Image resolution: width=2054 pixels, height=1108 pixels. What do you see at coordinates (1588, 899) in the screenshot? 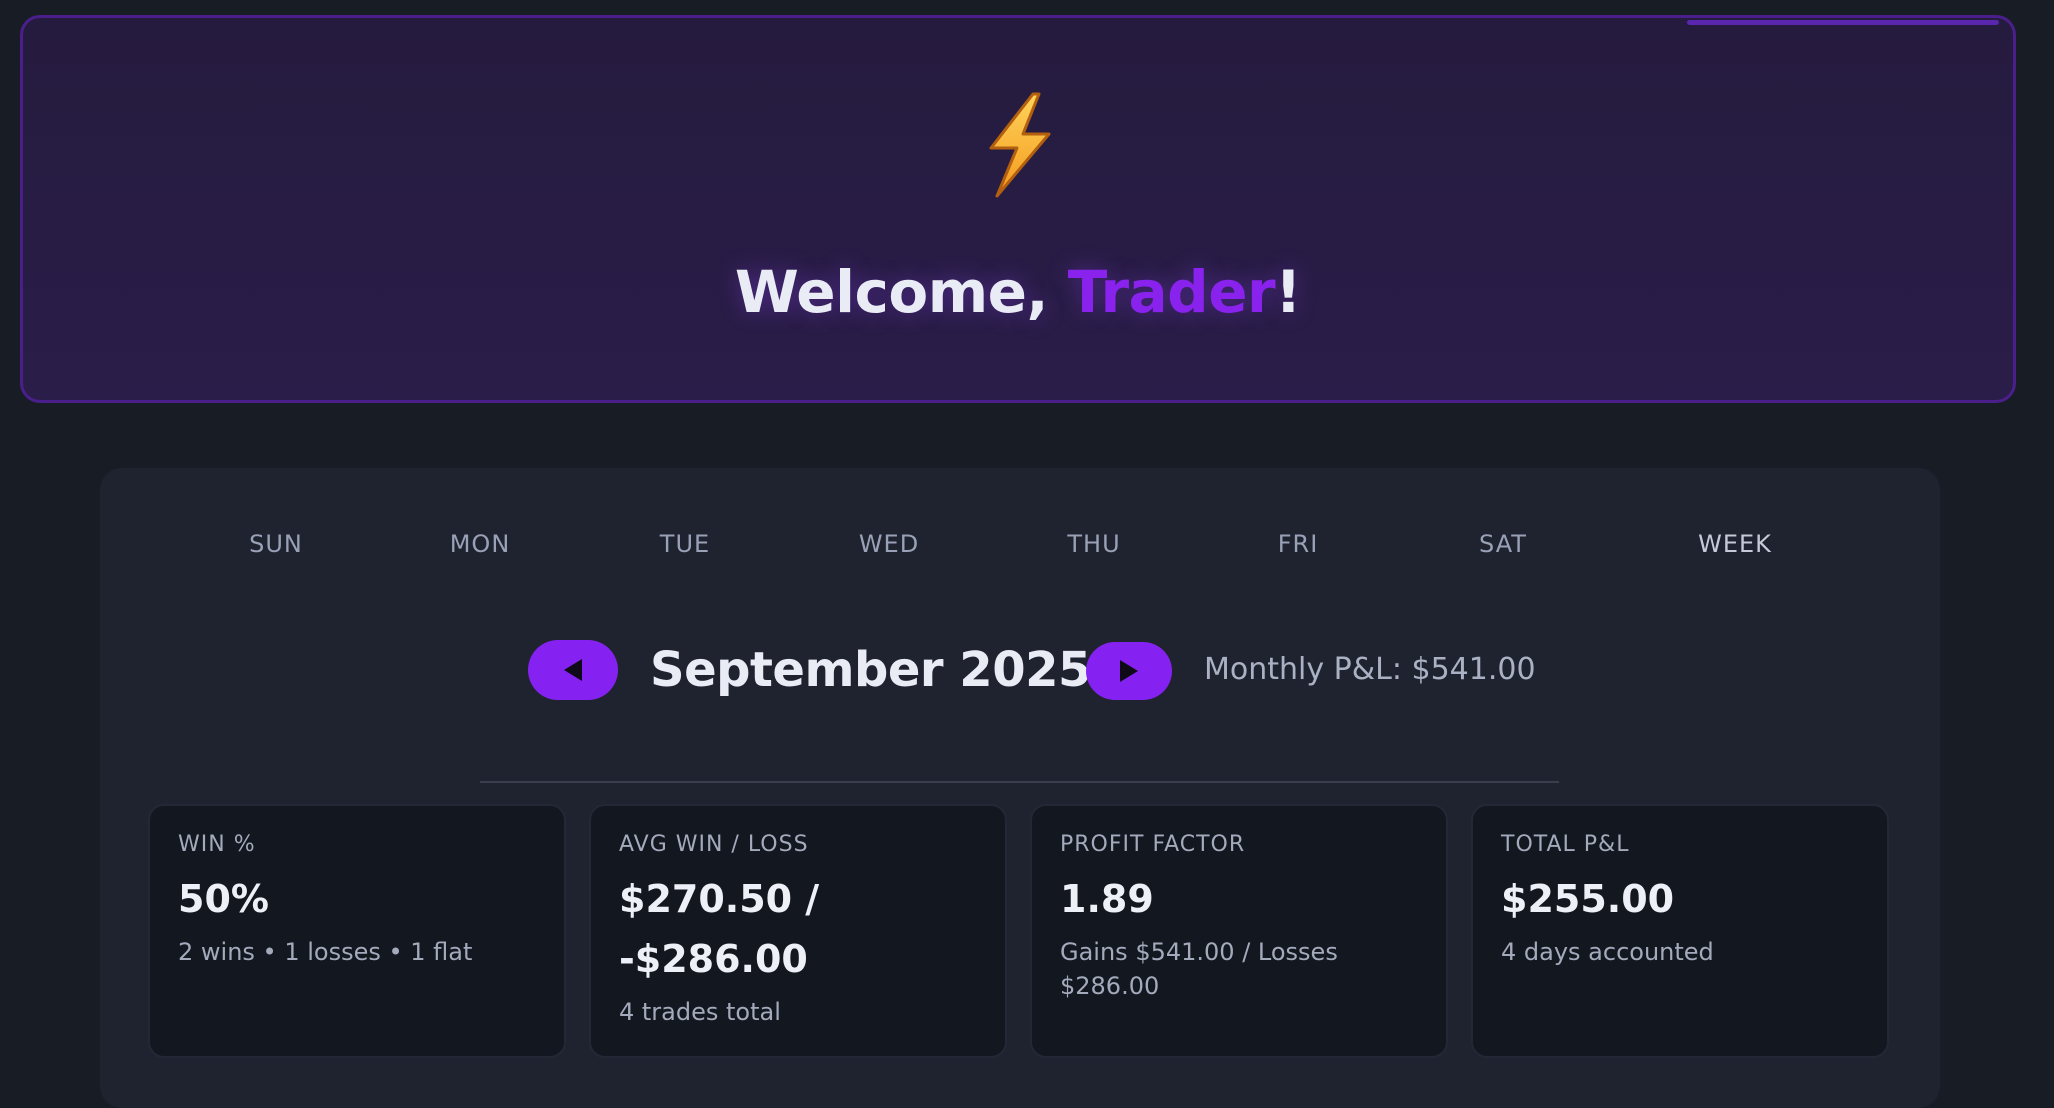
I see `stat-value: $255.00` at bounding box center [1588, 899].